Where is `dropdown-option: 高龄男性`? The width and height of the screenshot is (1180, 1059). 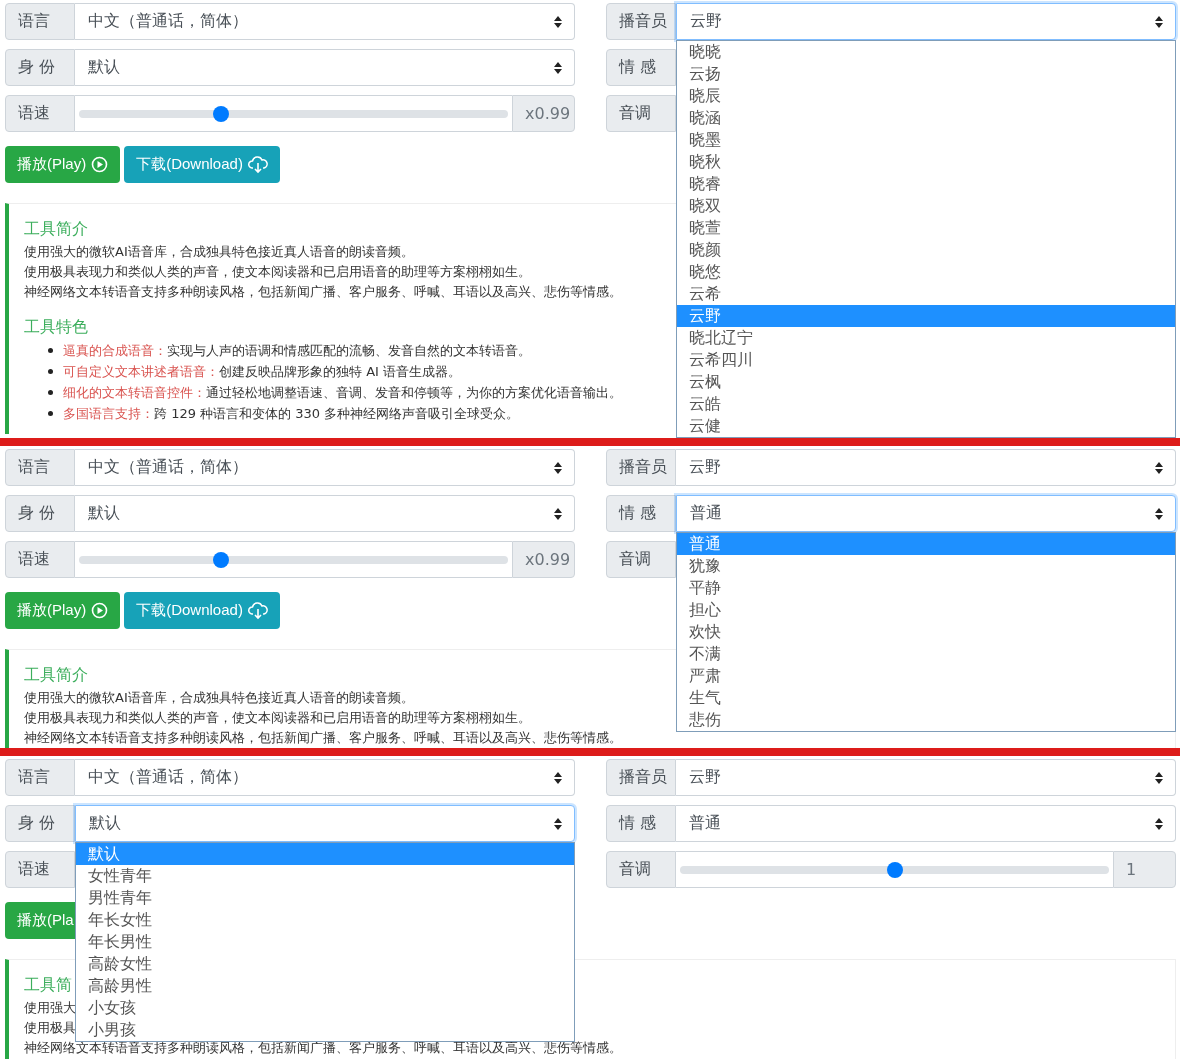
dropdown-option: 高龄男性 is located at coordinates (325, 986).